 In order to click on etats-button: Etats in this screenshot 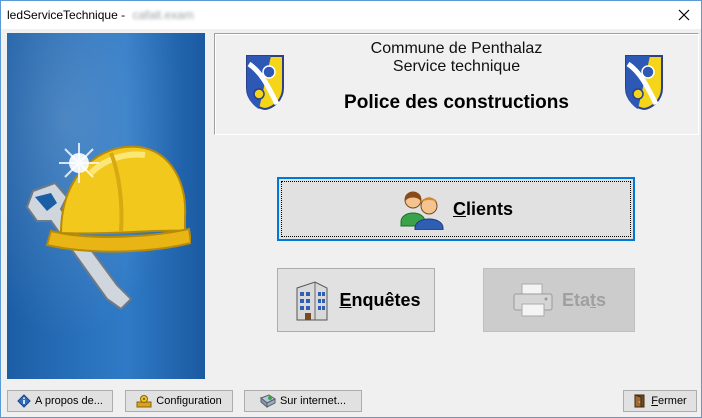, I will do `click(559, 300)`.